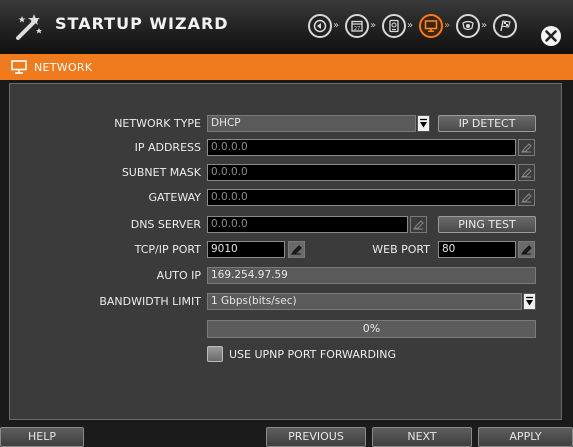 The height and width of the screenshot is (447, 573). Describe the element at coordinates (423, 123) in the screenshot. I see `network-type-dropdown-icon` at that location.